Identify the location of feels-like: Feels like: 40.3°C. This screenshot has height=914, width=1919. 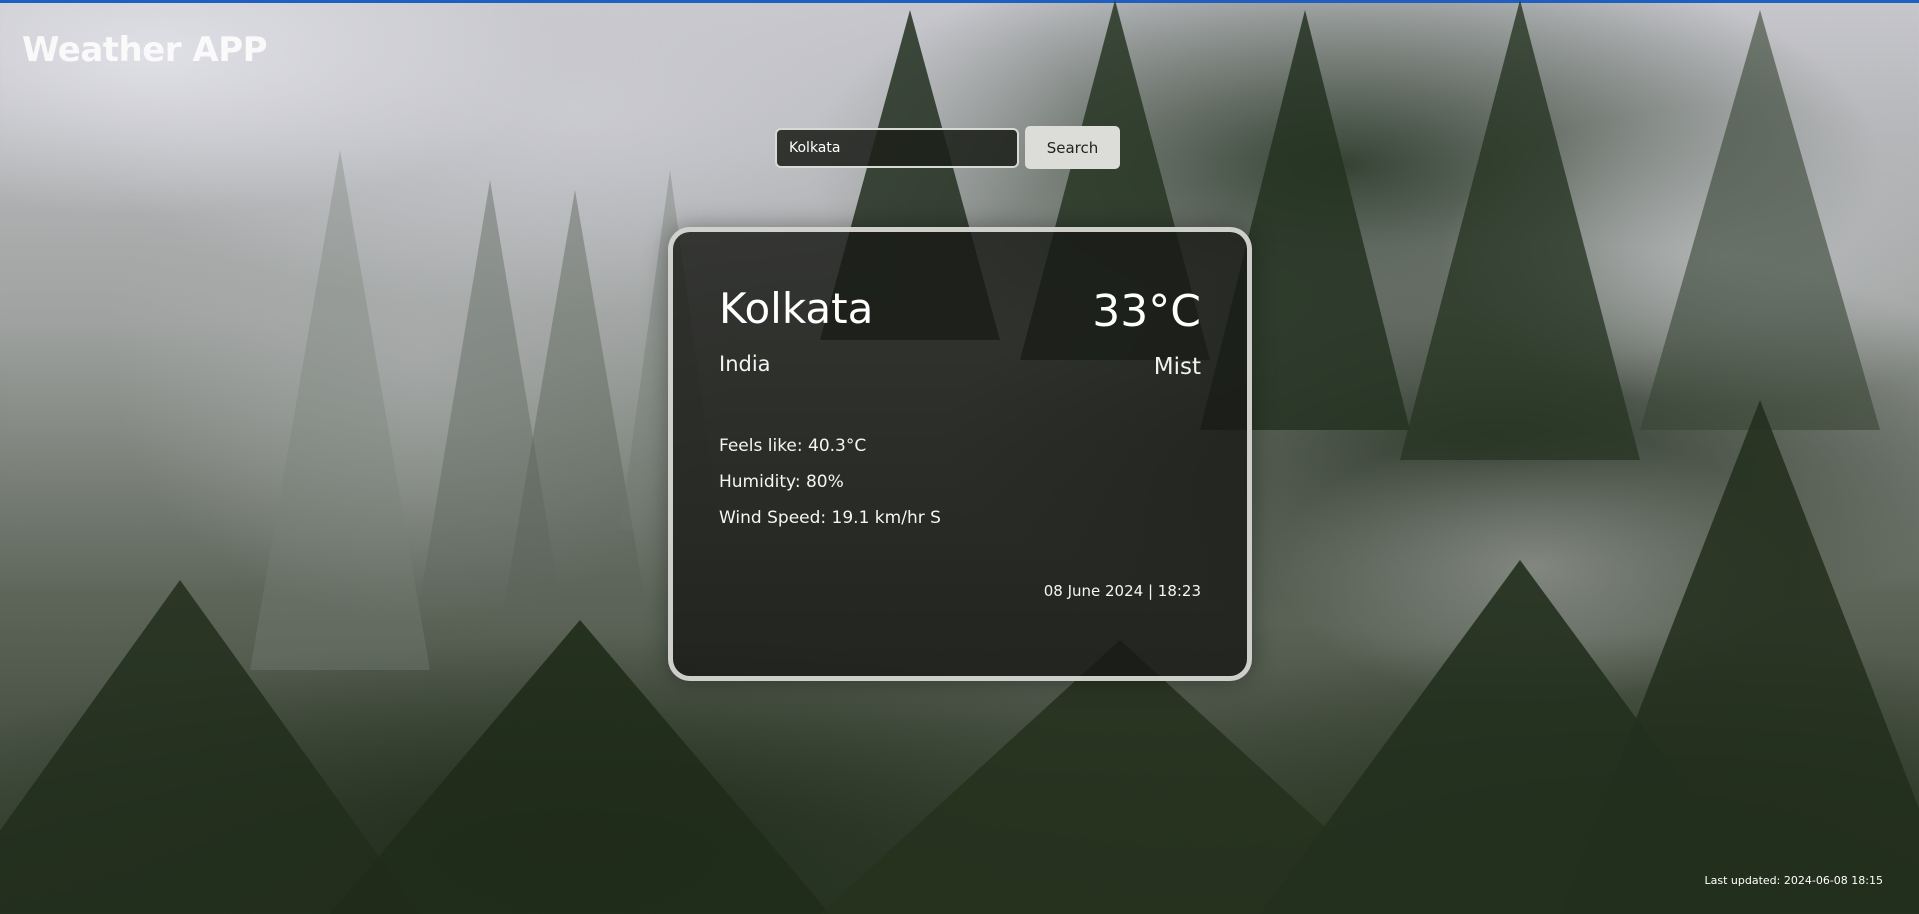
(793, 446).